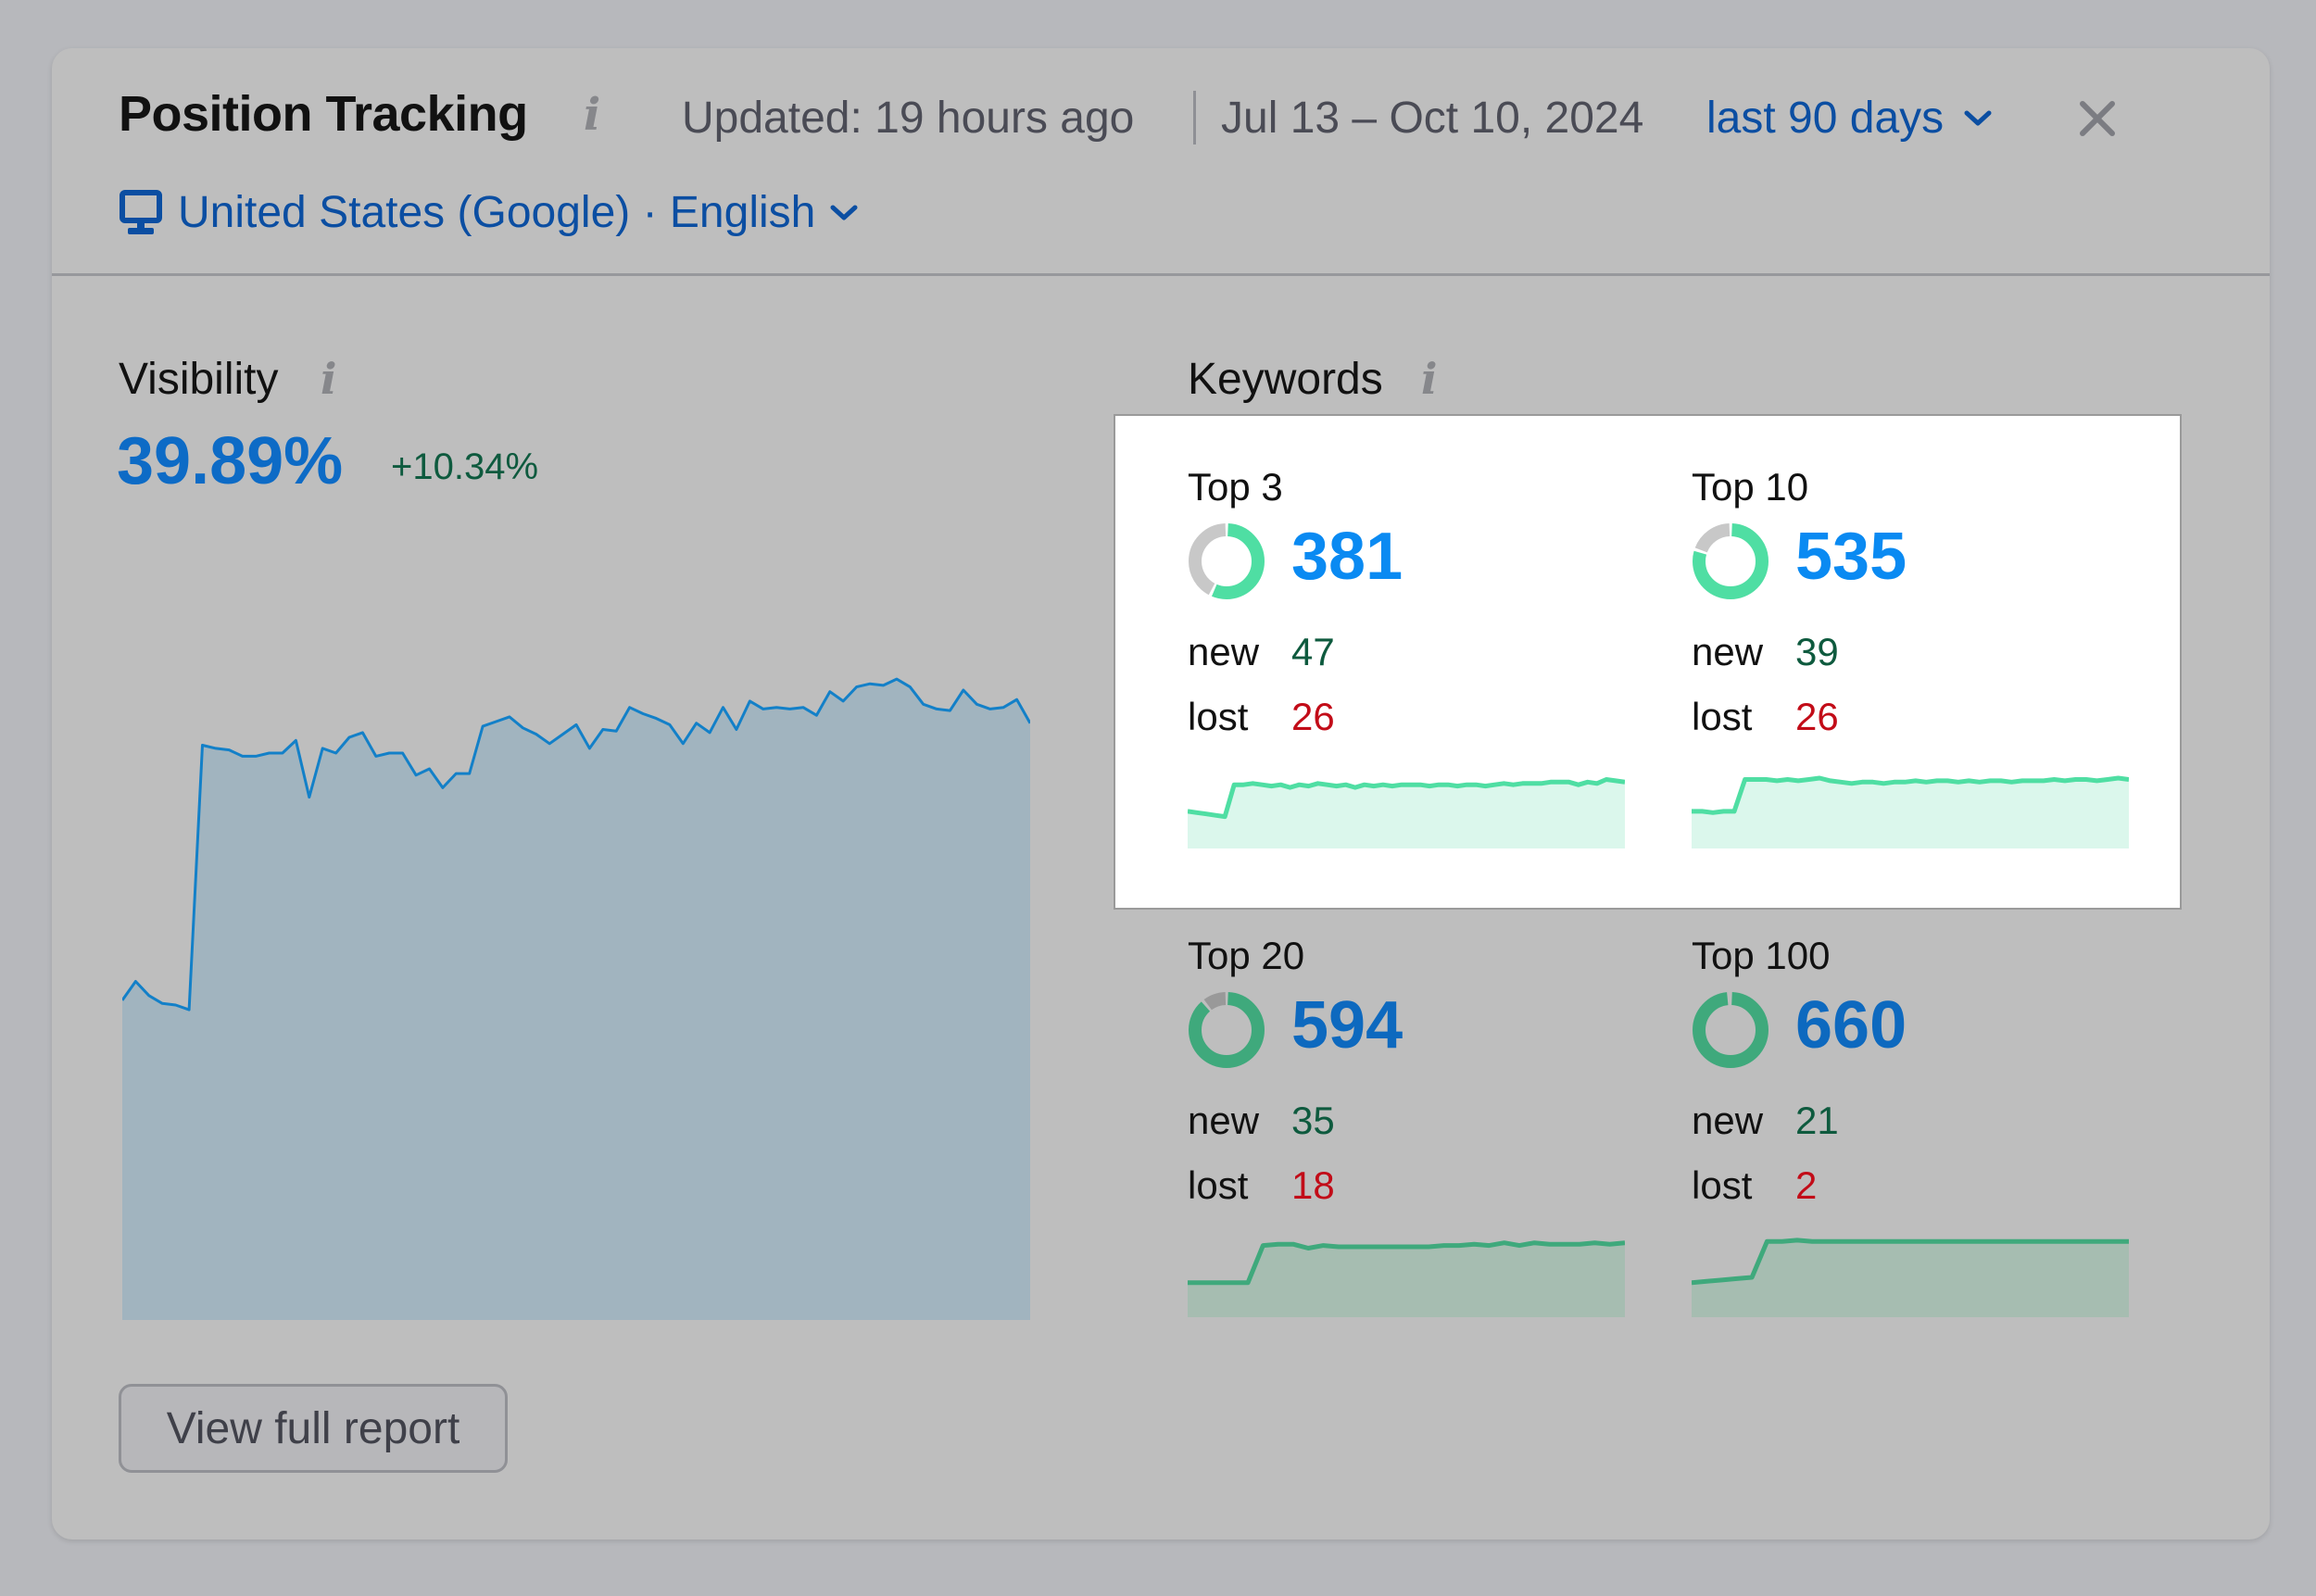 Image resolution: width=2316 pixels, height=1596 pixels. What do you see at coordinates (1432, 118) in the screenshot?
I see `date-range: Jul 13 – Oct 10, 2024` at bounding box center [1432, 118].